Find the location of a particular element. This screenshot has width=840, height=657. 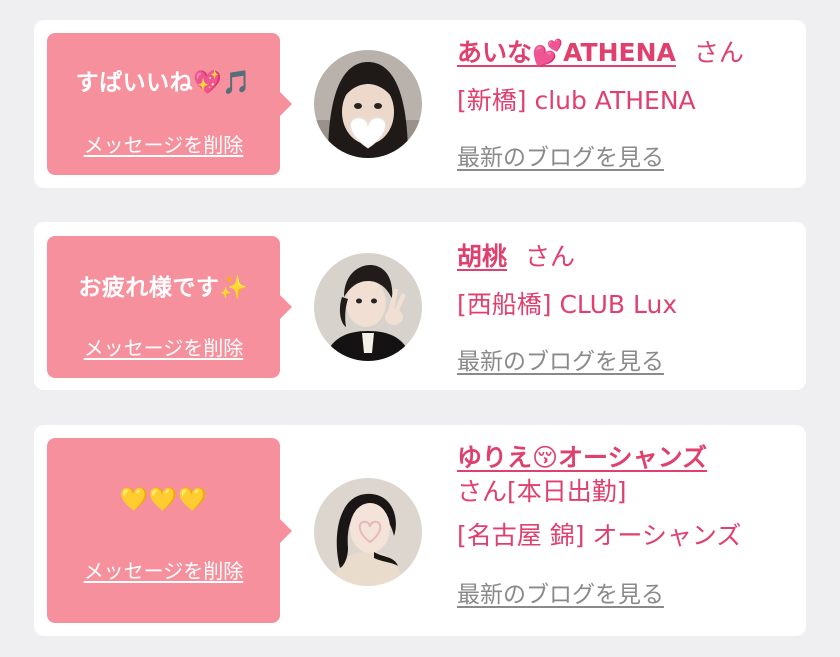

shop-name: [西船橋] CLUB Lux is located at coordinates (567, 304).